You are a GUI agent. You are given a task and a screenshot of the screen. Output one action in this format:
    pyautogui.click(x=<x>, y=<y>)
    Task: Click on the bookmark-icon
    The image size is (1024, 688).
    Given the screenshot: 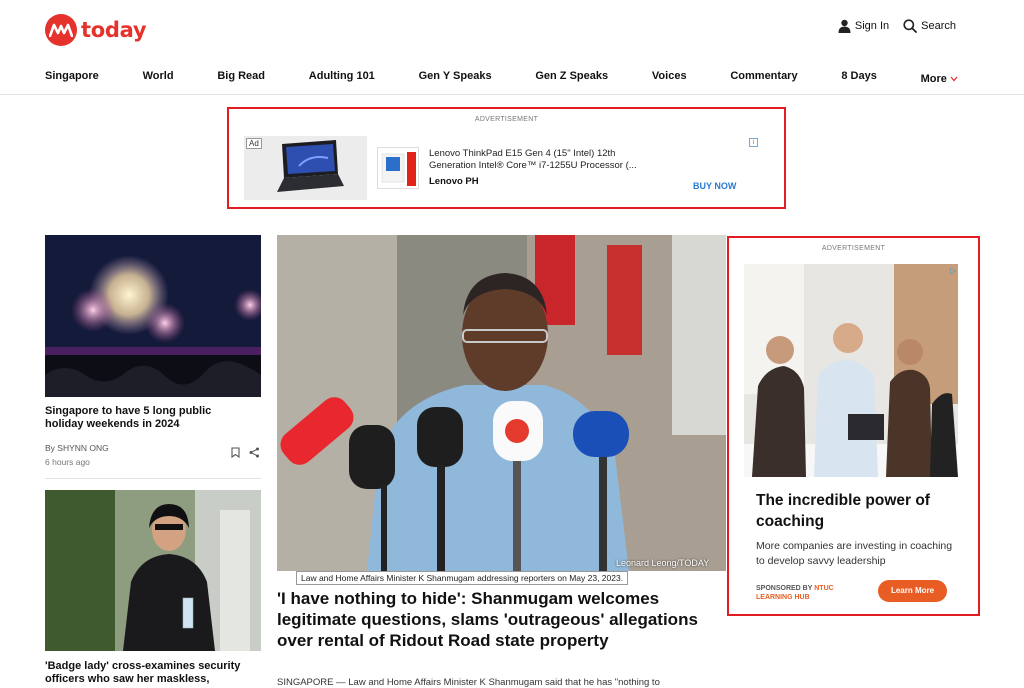 What is the action you would take?
    pyautogui.click(x=235, y=452)
    